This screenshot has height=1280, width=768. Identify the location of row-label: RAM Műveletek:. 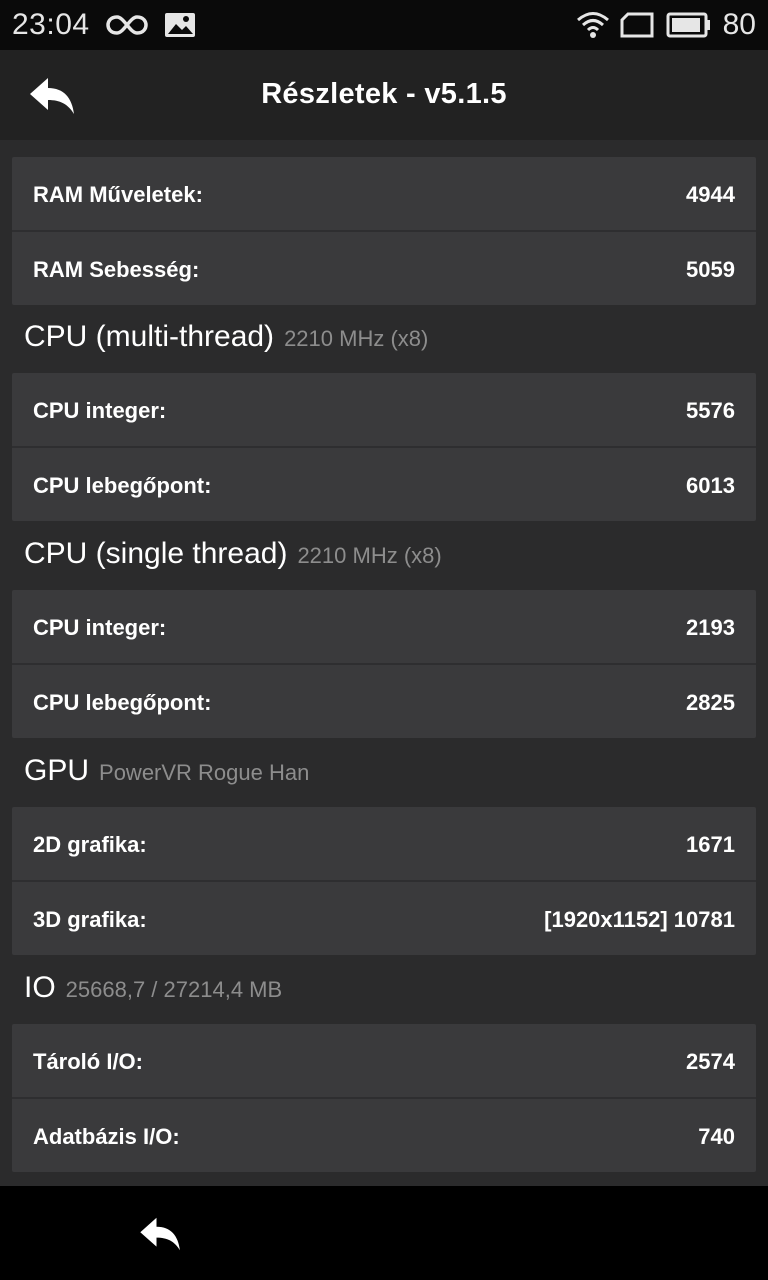
(118, 194).